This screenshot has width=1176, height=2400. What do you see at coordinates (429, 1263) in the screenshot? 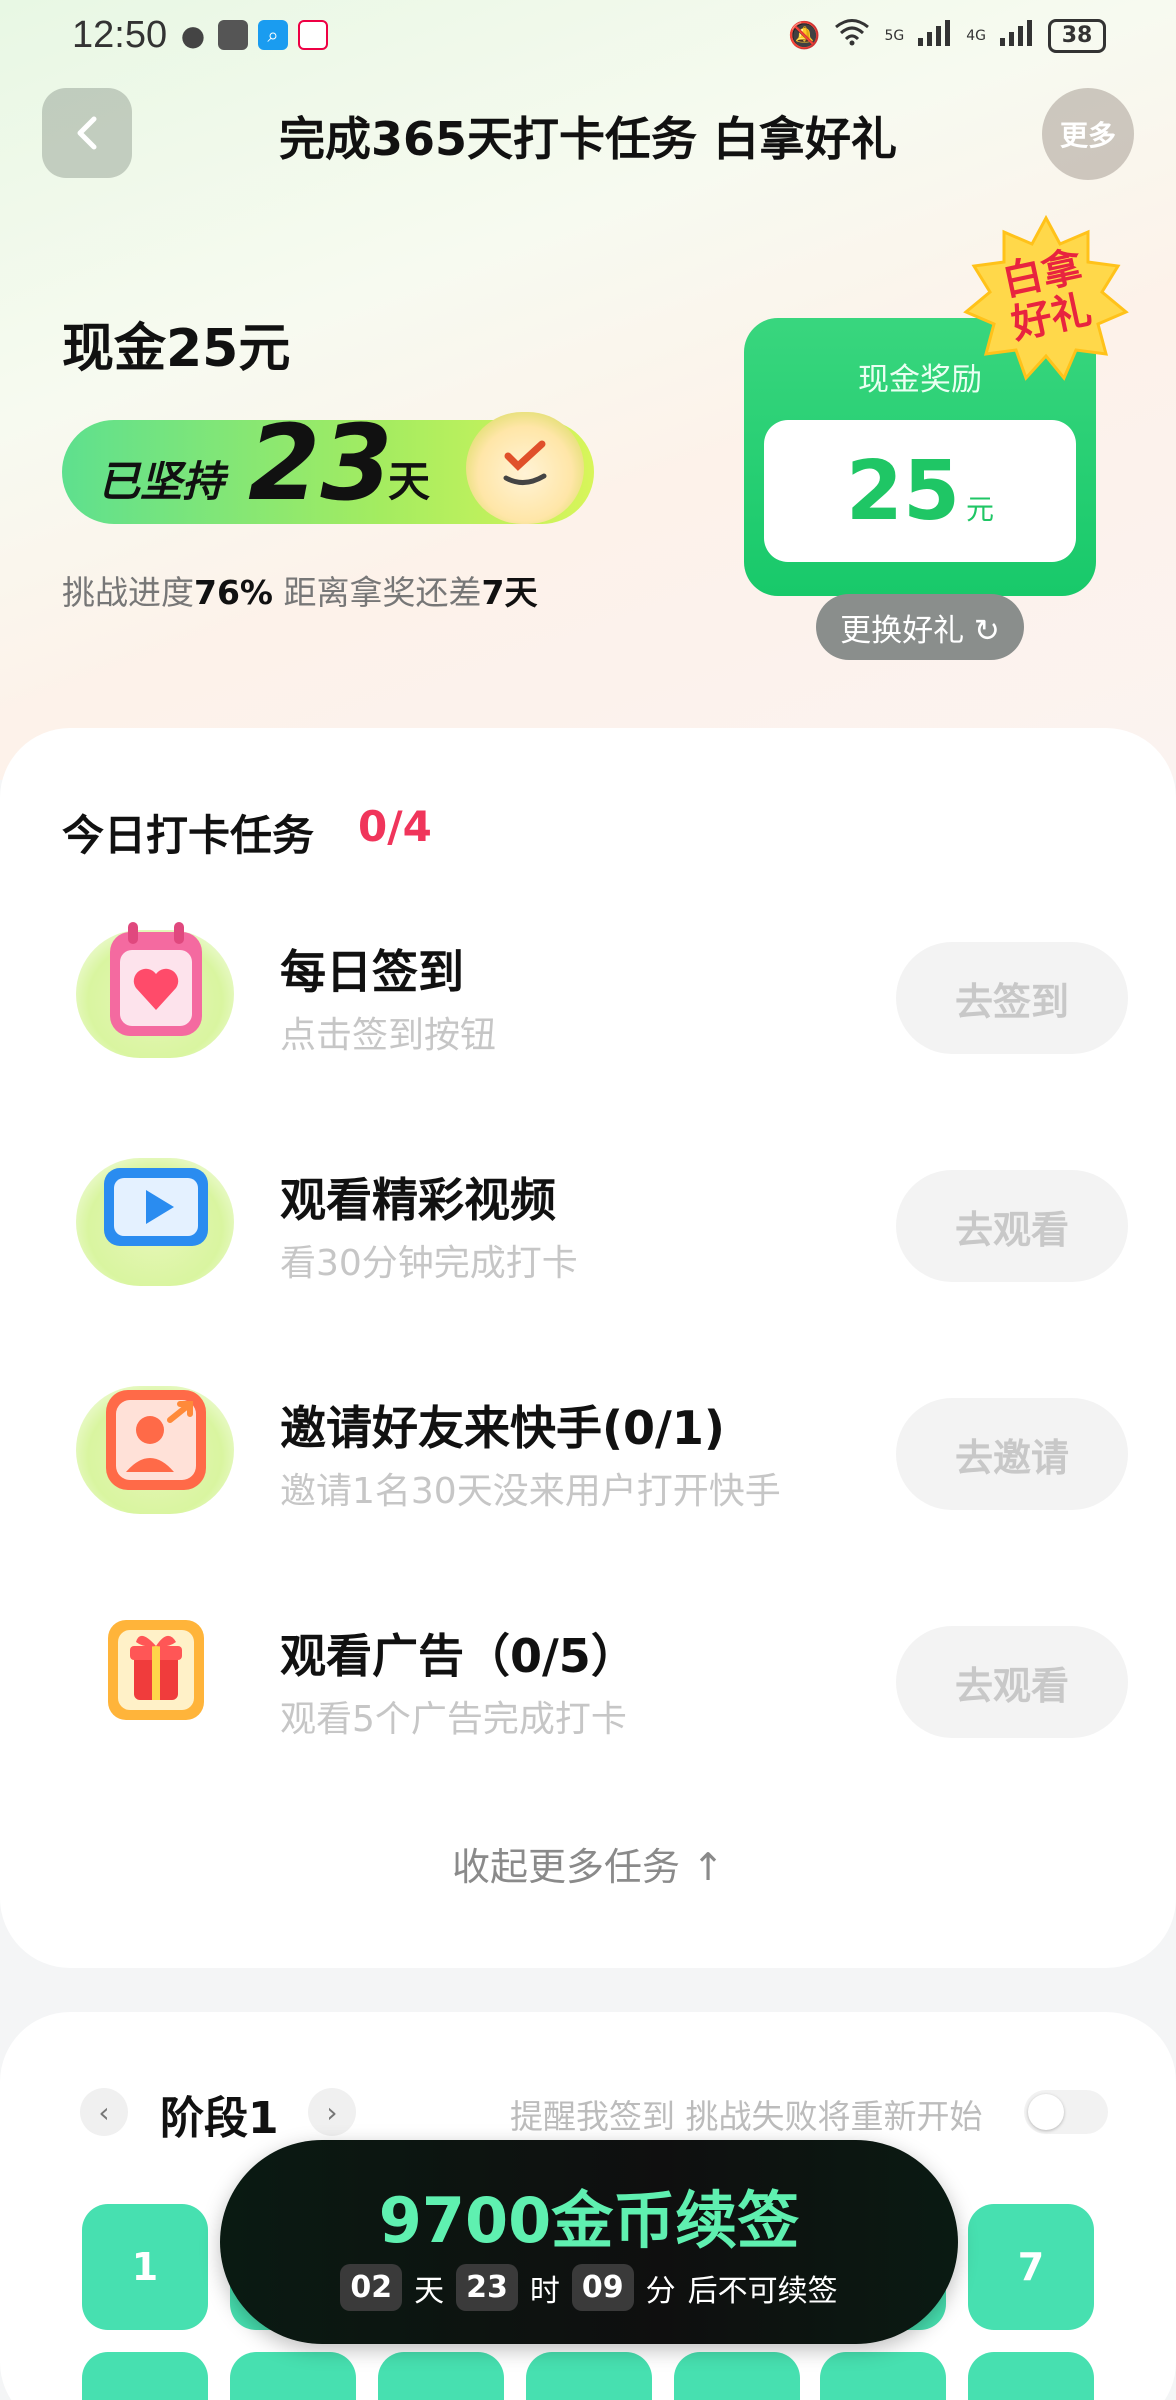
I see `task-subtitle: 看30分钟完成打卡` at bounding box center [429, 1263].